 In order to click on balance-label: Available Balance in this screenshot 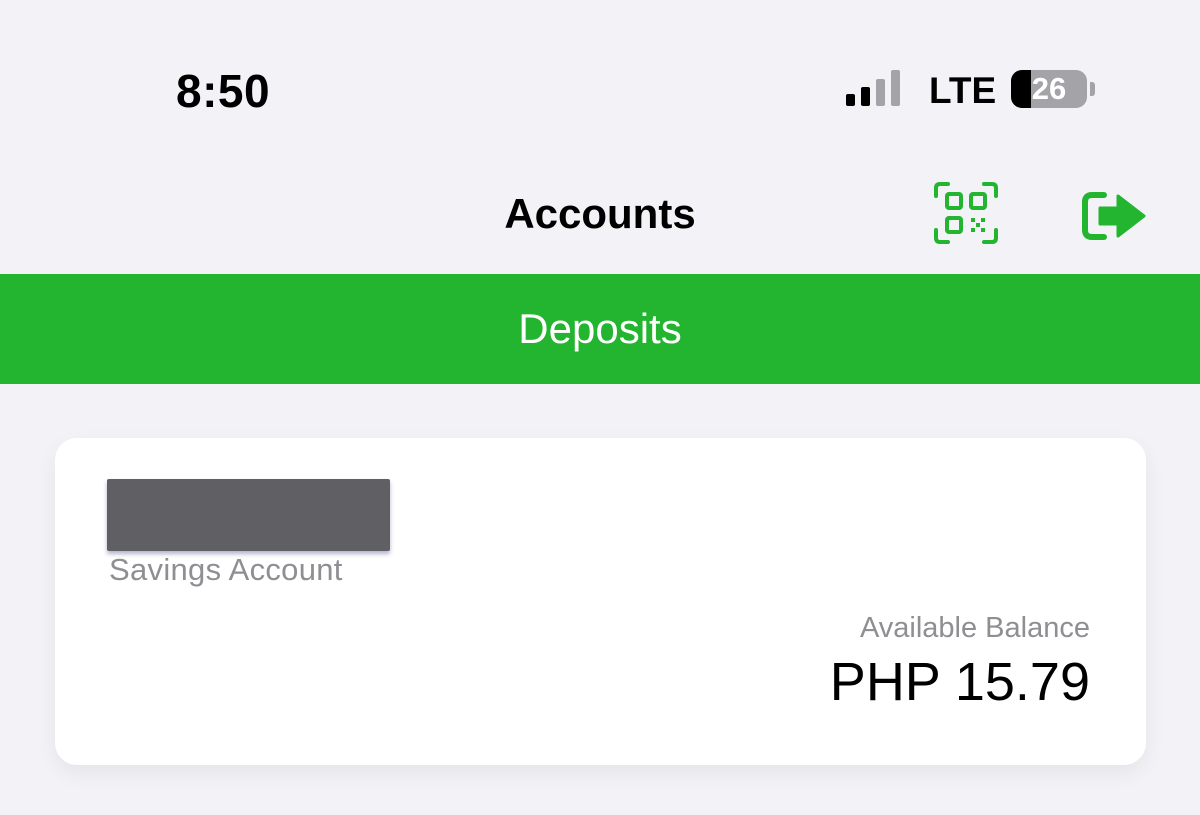, I will do `click(974, 628)`.